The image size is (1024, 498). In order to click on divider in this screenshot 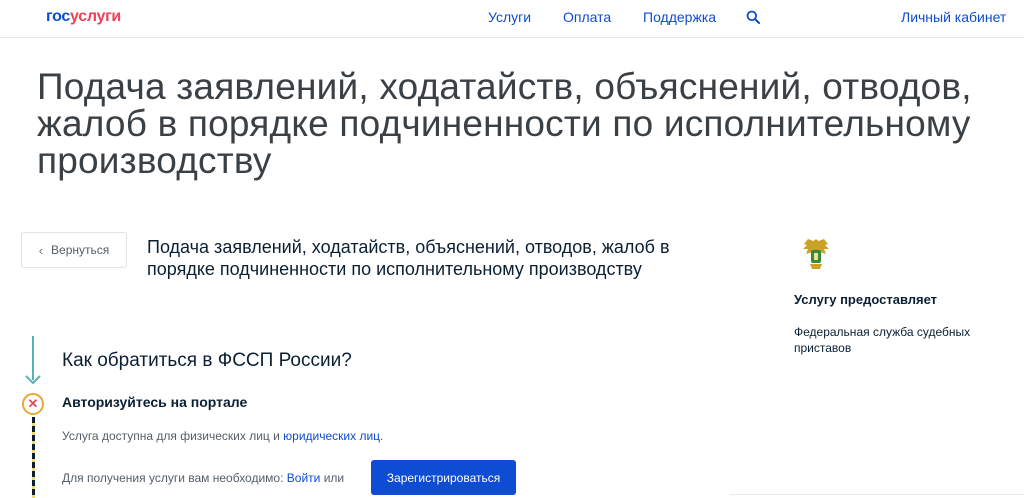, I will do `click(877, 494)`.